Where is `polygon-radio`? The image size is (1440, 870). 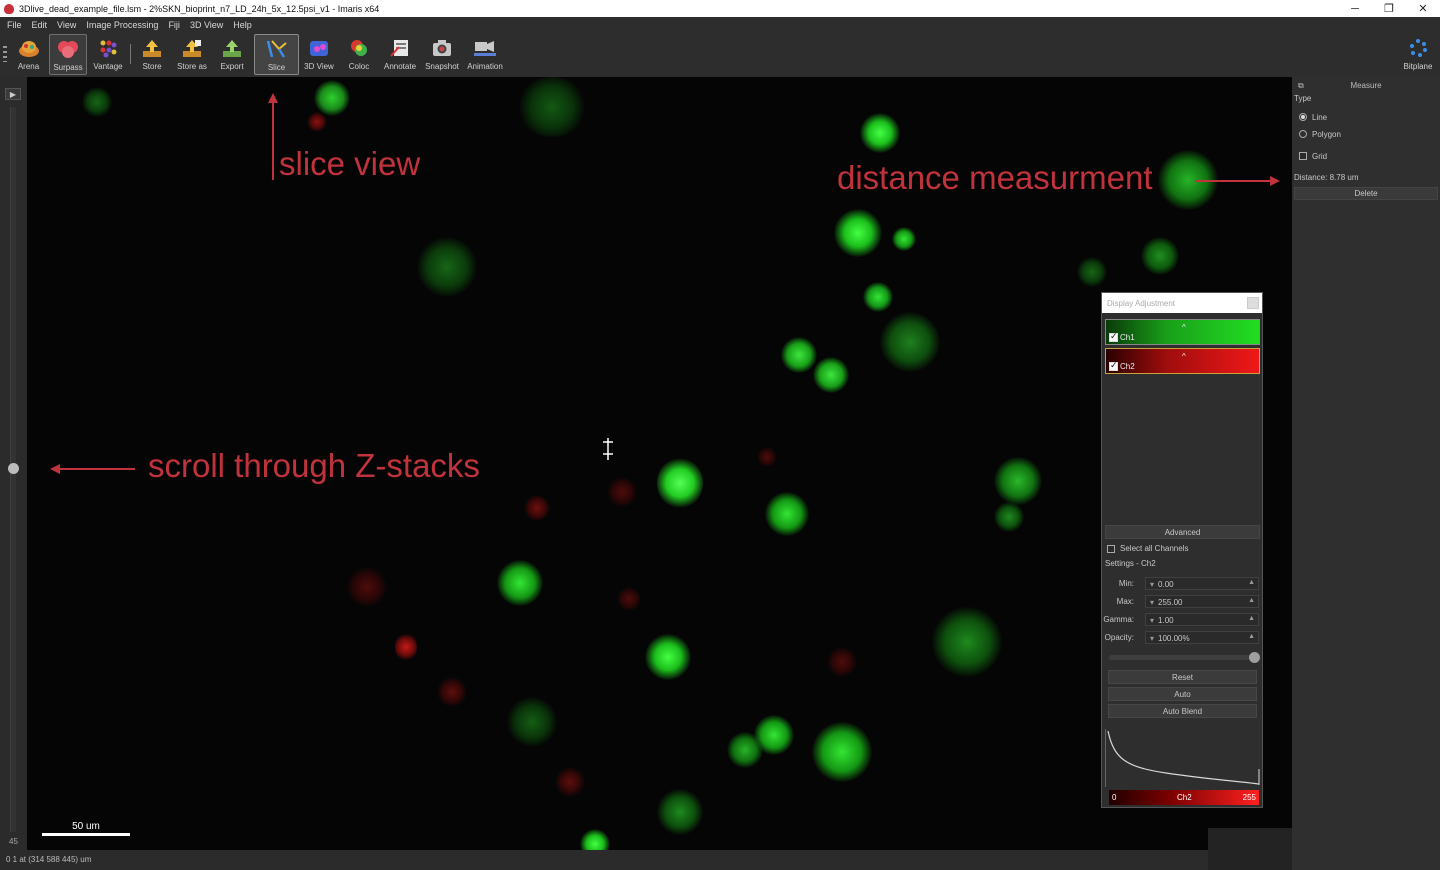 polygon-radio is located at coordinates (1303, 134).